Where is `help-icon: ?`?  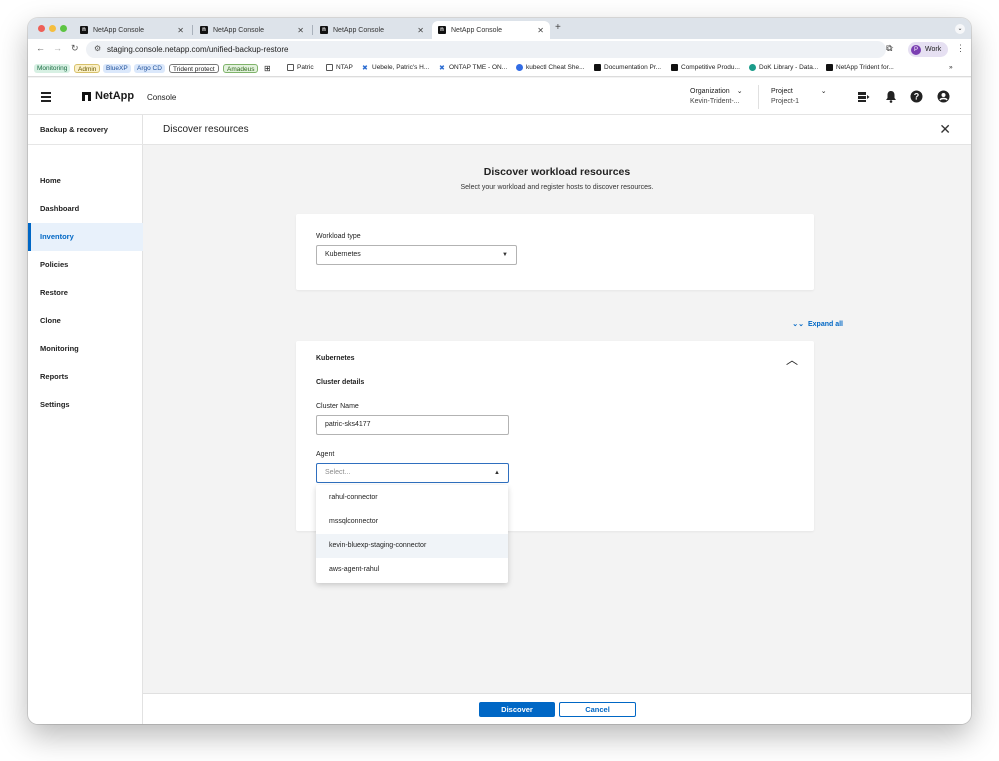 help-icon: ? is located at coordinates (916, 96).